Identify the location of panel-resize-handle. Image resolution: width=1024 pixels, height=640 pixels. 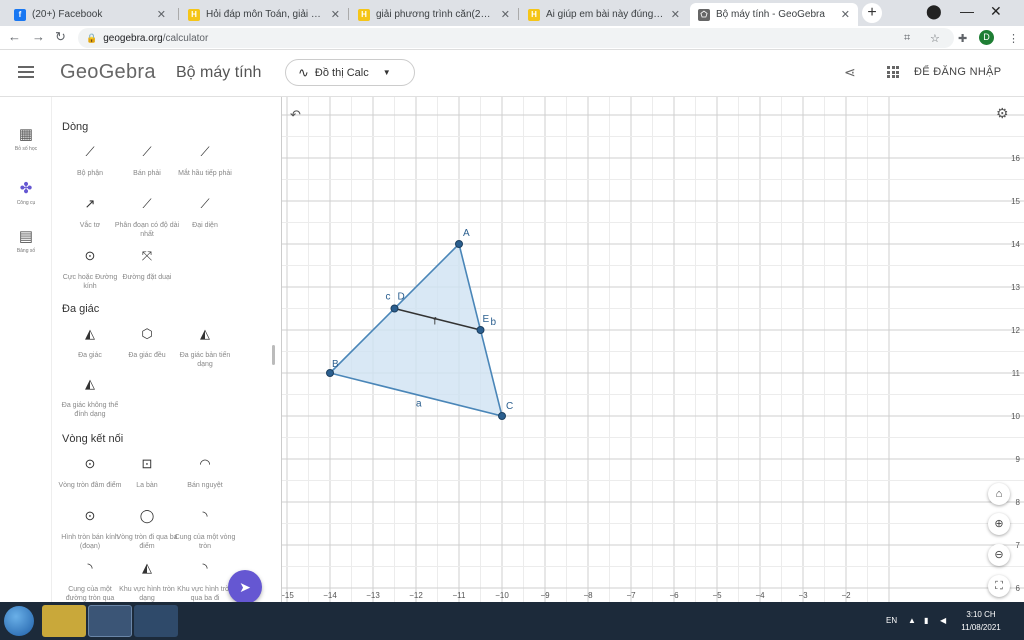
(273, 355).